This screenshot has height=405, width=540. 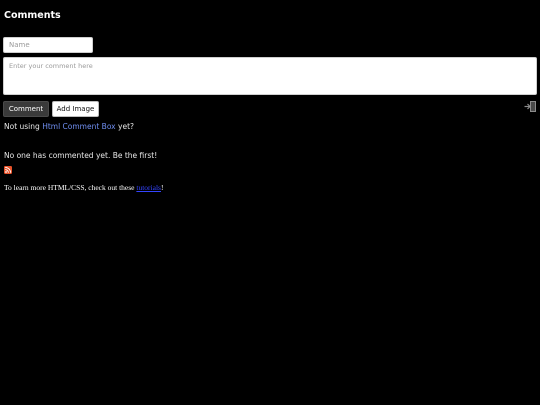 I want to click on comment-textarea, so click(x=270, y=76).